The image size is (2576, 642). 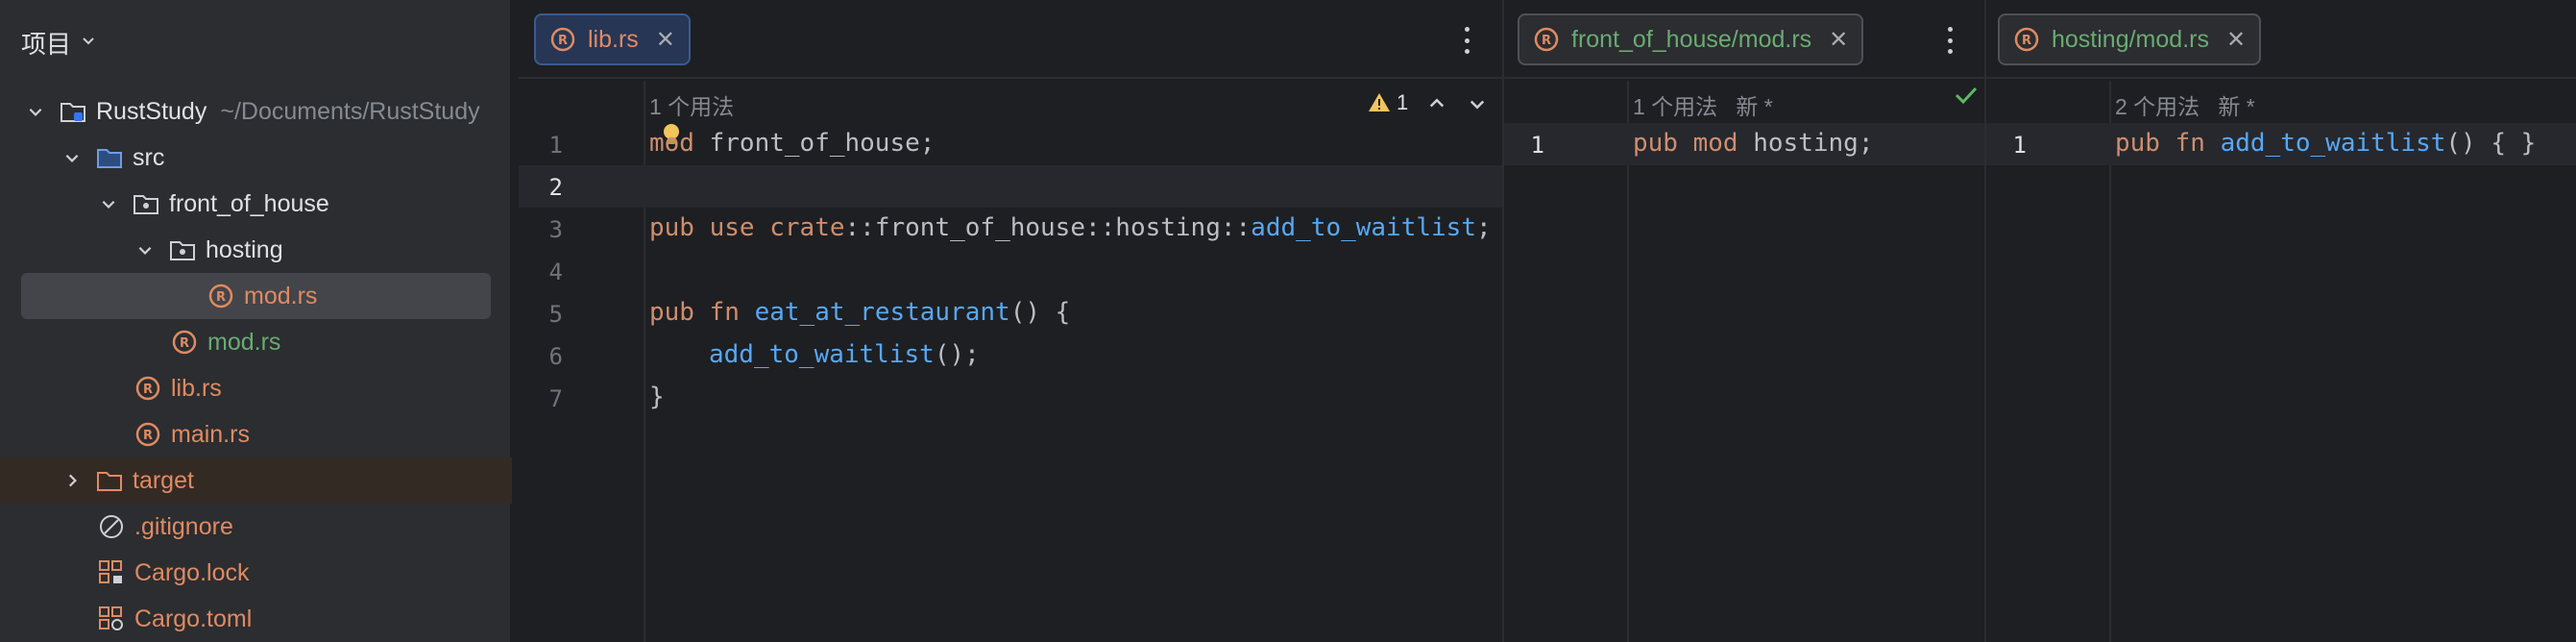 I want to click on code-line-1: pub fn add_to_waitlist() { }, so click(x=2325, y=143).